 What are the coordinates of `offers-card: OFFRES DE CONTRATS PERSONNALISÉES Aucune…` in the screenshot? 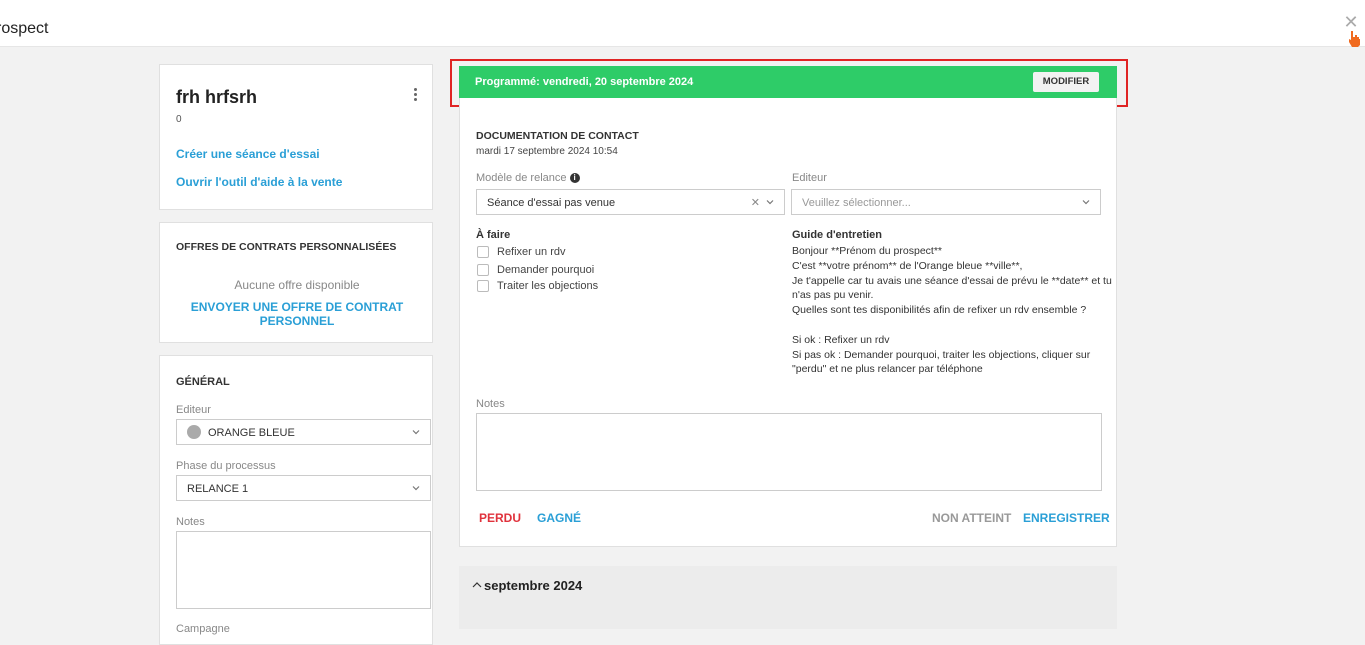 It's located at (296, 282).